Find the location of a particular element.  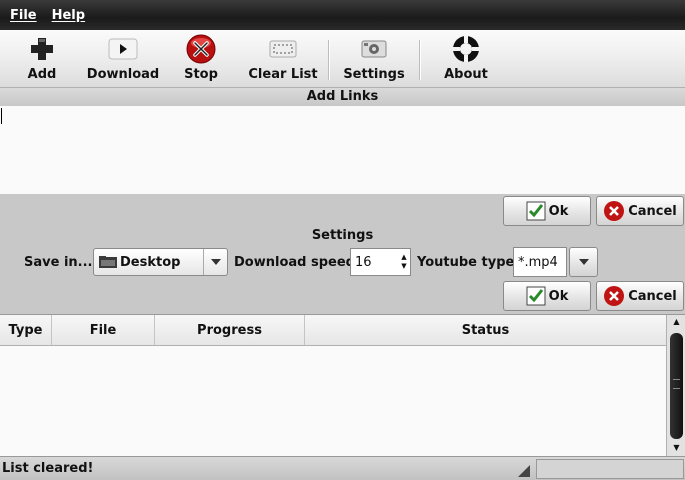

menu-bar: File Help is located at coordinates (342, 15).